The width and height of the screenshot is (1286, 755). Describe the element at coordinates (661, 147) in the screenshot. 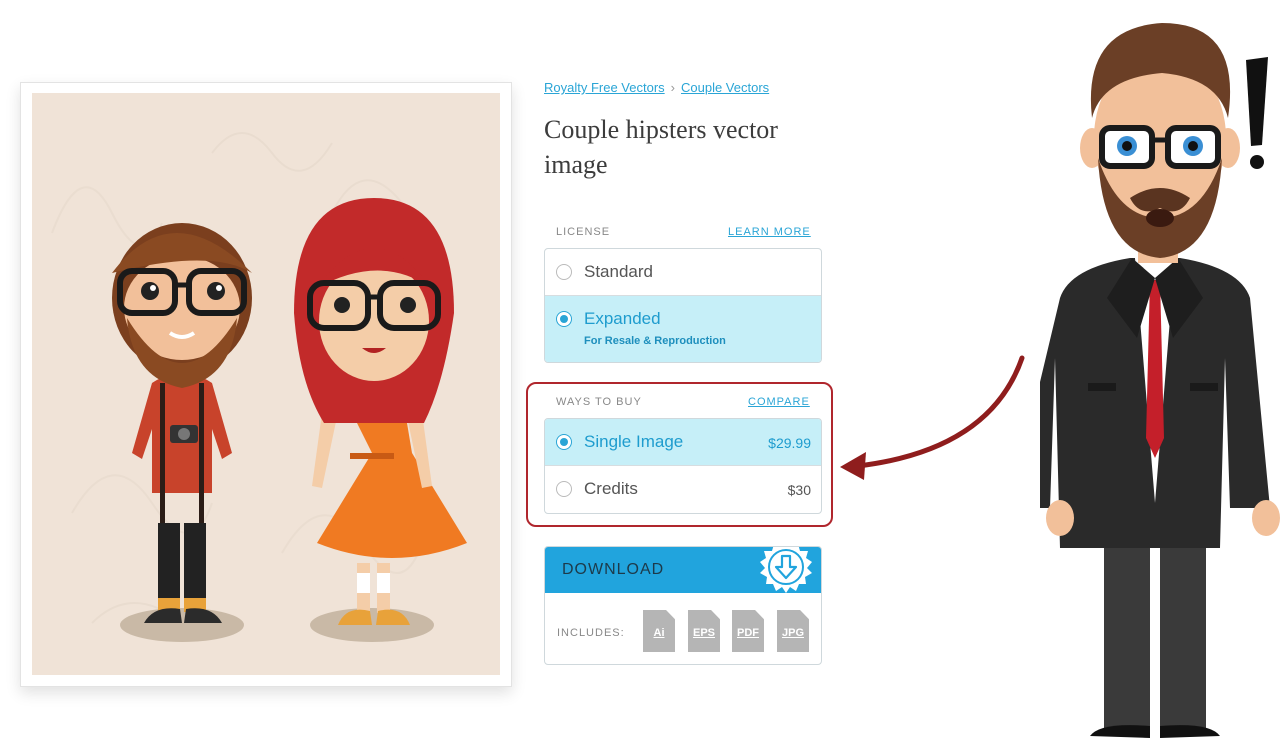

I see `page-title: Couple hipsters vector image` at that location.